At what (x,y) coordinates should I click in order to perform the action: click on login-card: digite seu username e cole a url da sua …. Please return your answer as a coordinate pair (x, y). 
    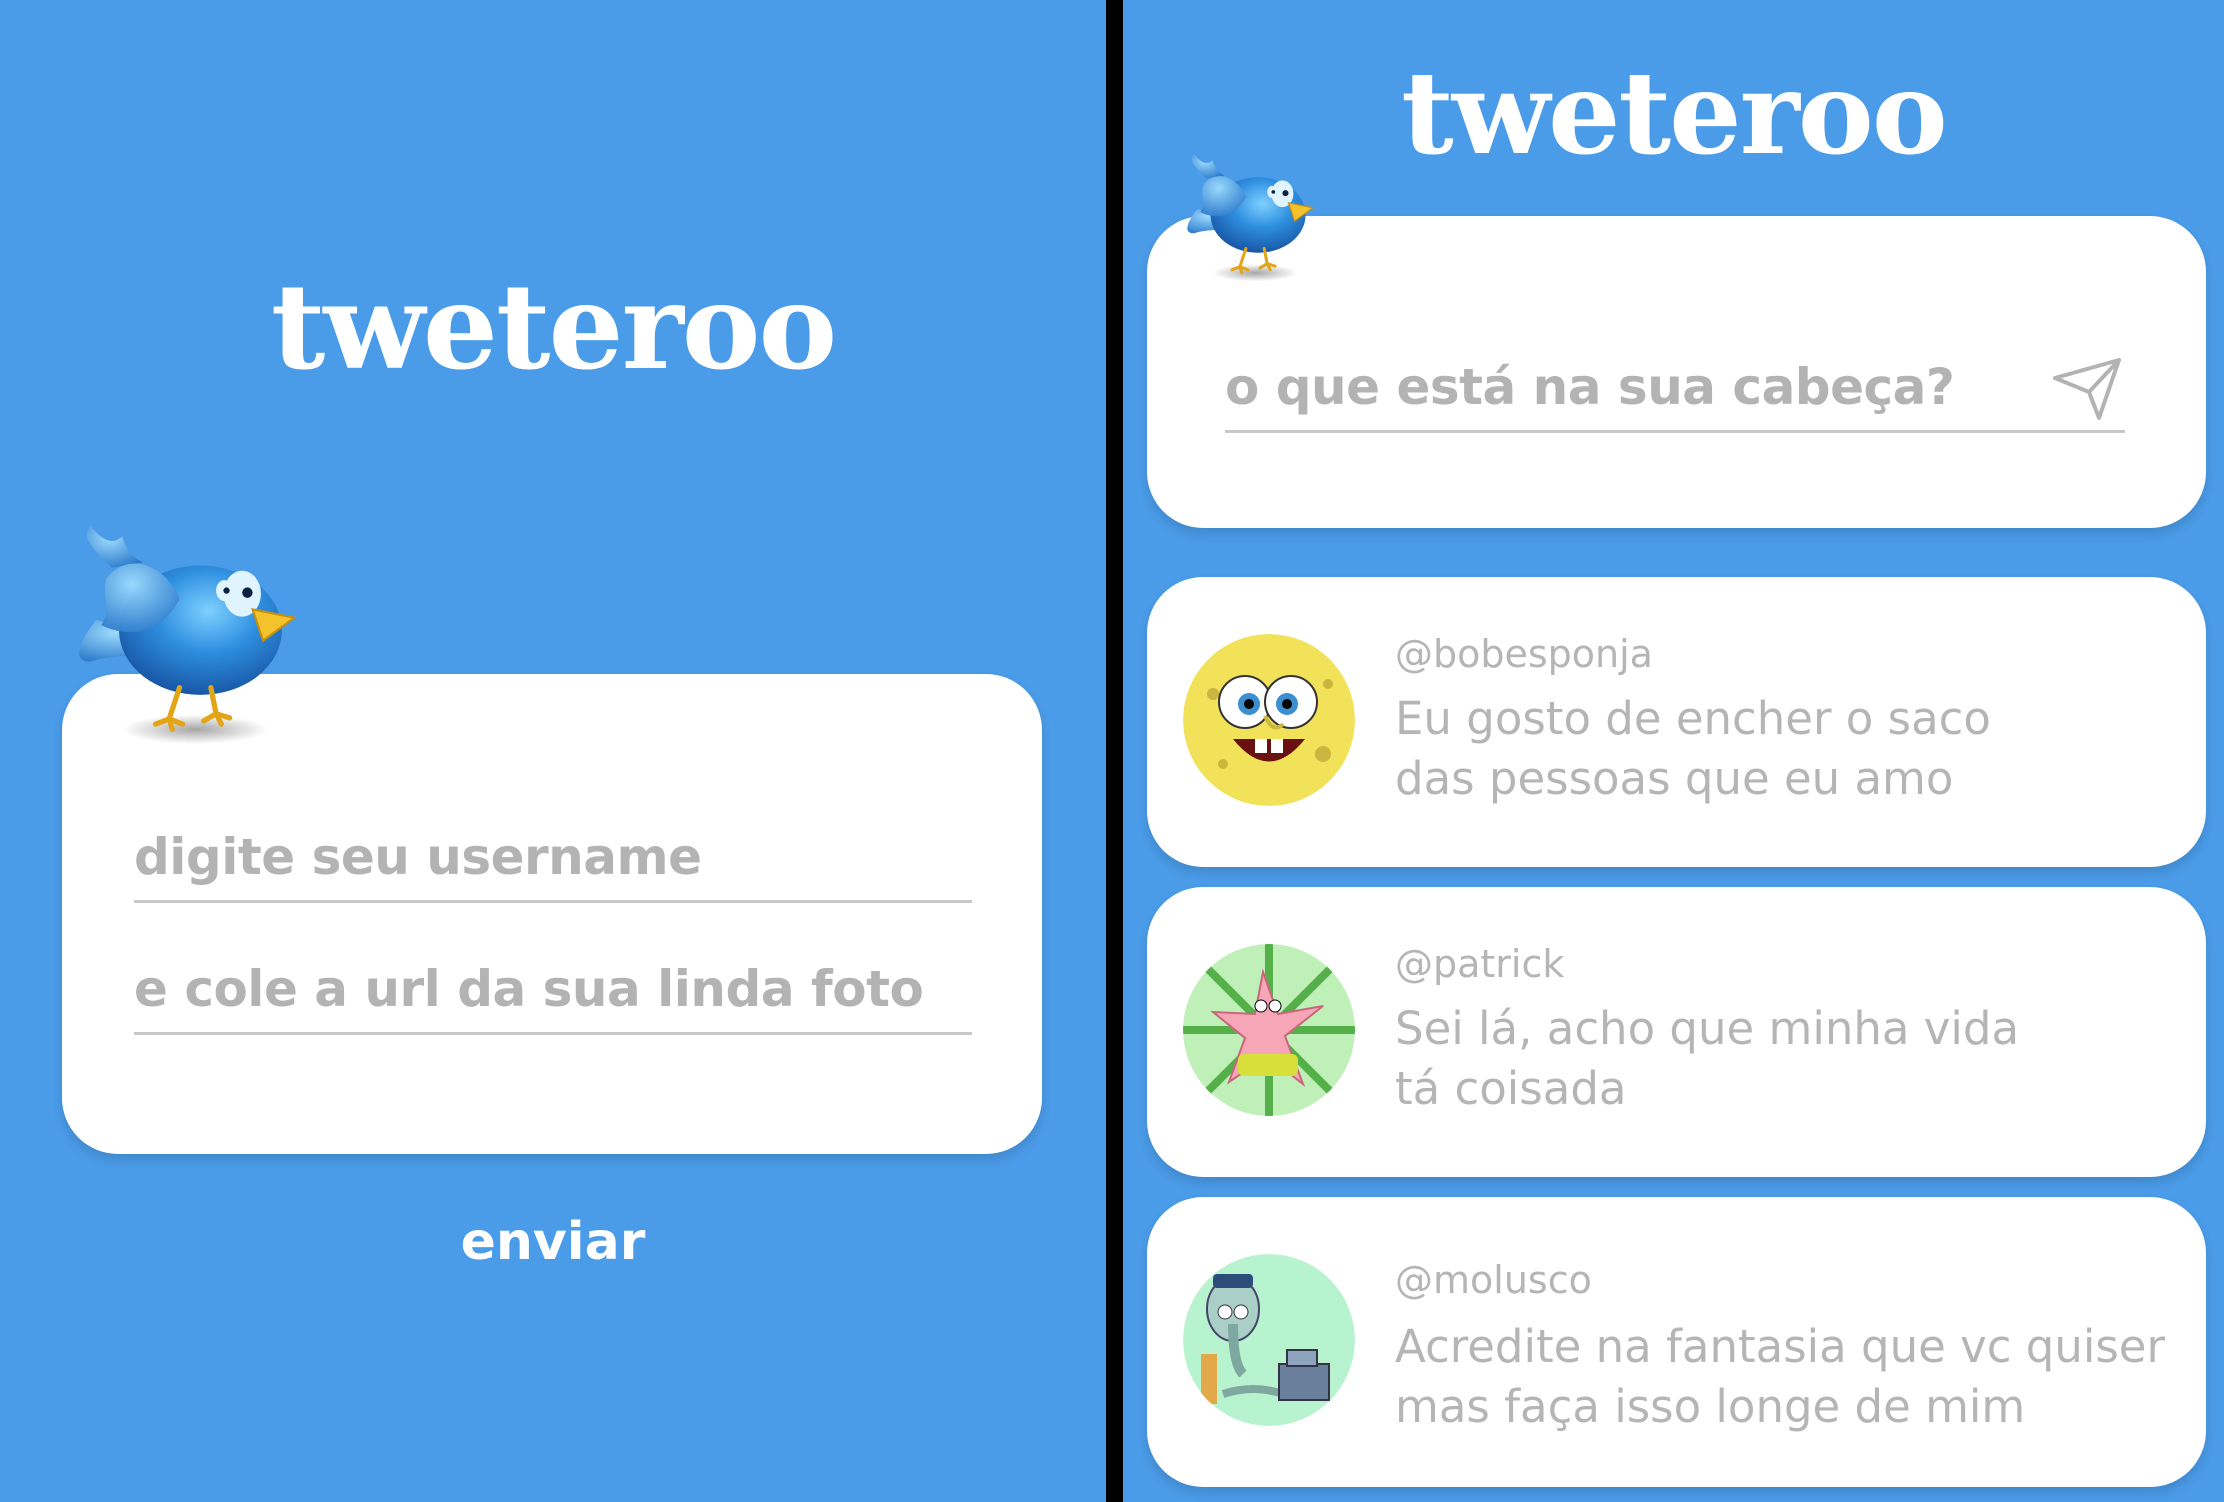
    Looking at the image, I should click on (552, 914).